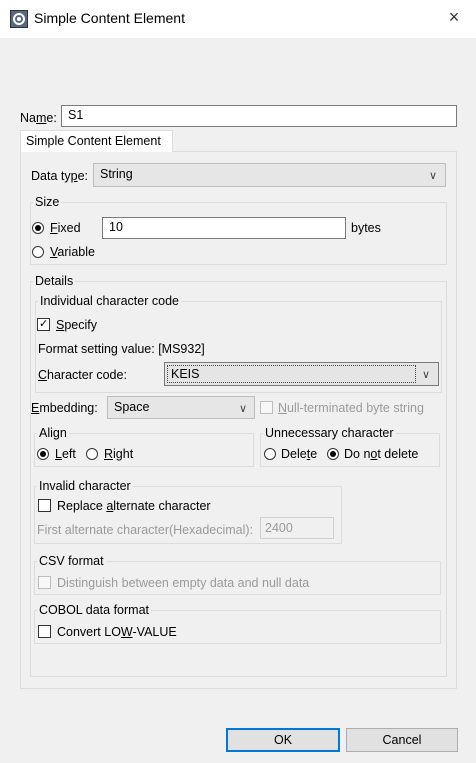 The height and width of the screenshot is (763, 476). I want to click on delete-label: Delete, so click(299, 454).